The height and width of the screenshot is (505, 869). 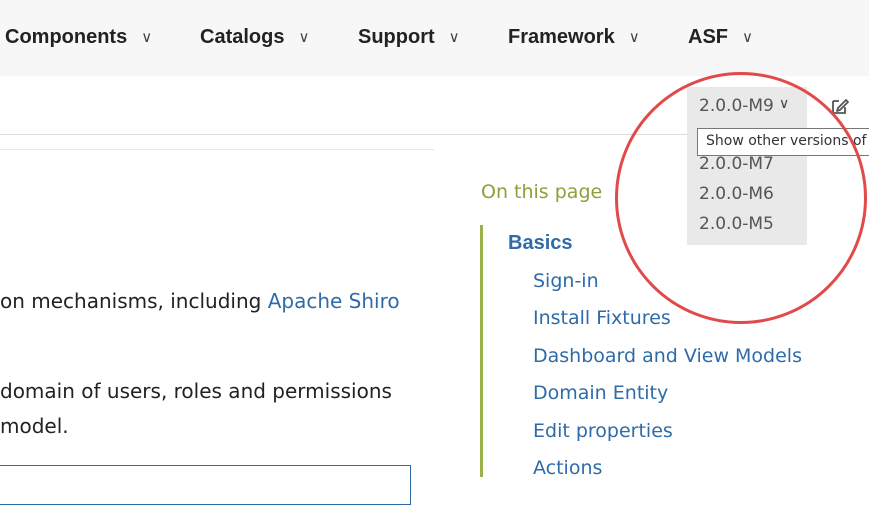 What do you see at coordinates (736, 164) in the screenshot?
I see `version-option: 2.0.0-M7` at bounding box center [736, 164].